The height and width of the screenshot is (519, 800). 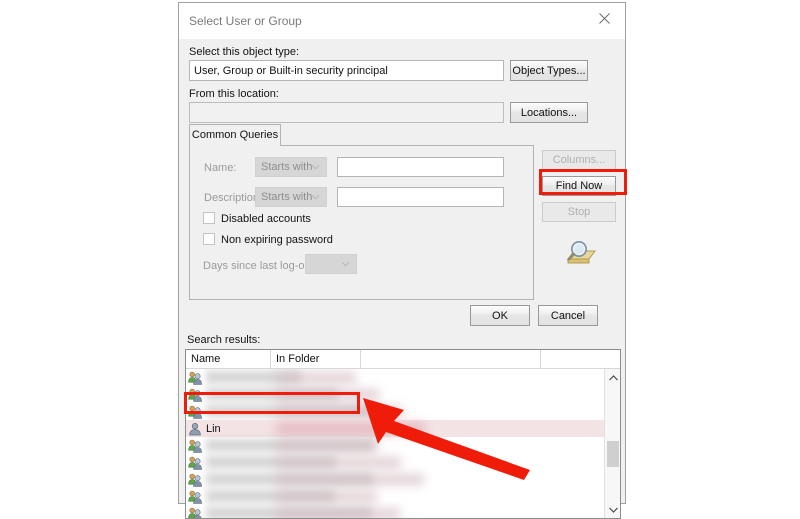 What do you see at coordinates (316, 359) in the screenshot?
I see `column-header-in-folder: In Folder` at bounding box center [316, 359].